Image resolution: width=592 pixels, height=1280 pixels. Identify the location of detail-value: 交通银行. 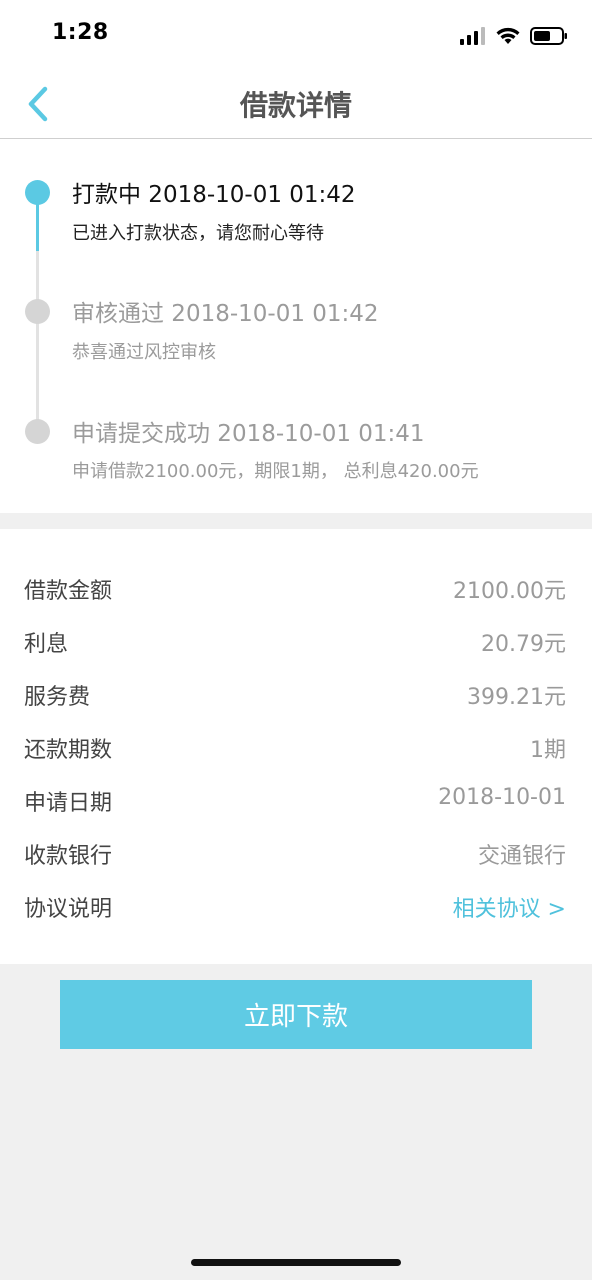
(521, 856).